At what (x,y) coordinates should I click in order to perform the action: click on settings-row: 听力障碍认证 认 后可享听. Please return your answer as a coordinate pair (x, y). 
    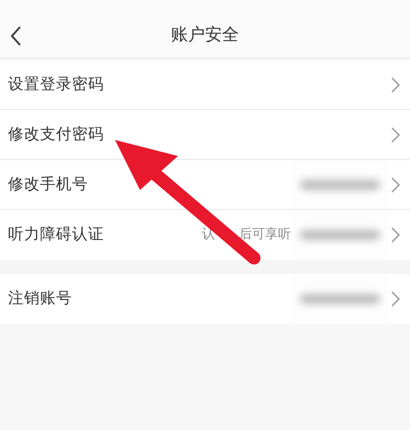
    Looking at the image, I should click on (205, 235).